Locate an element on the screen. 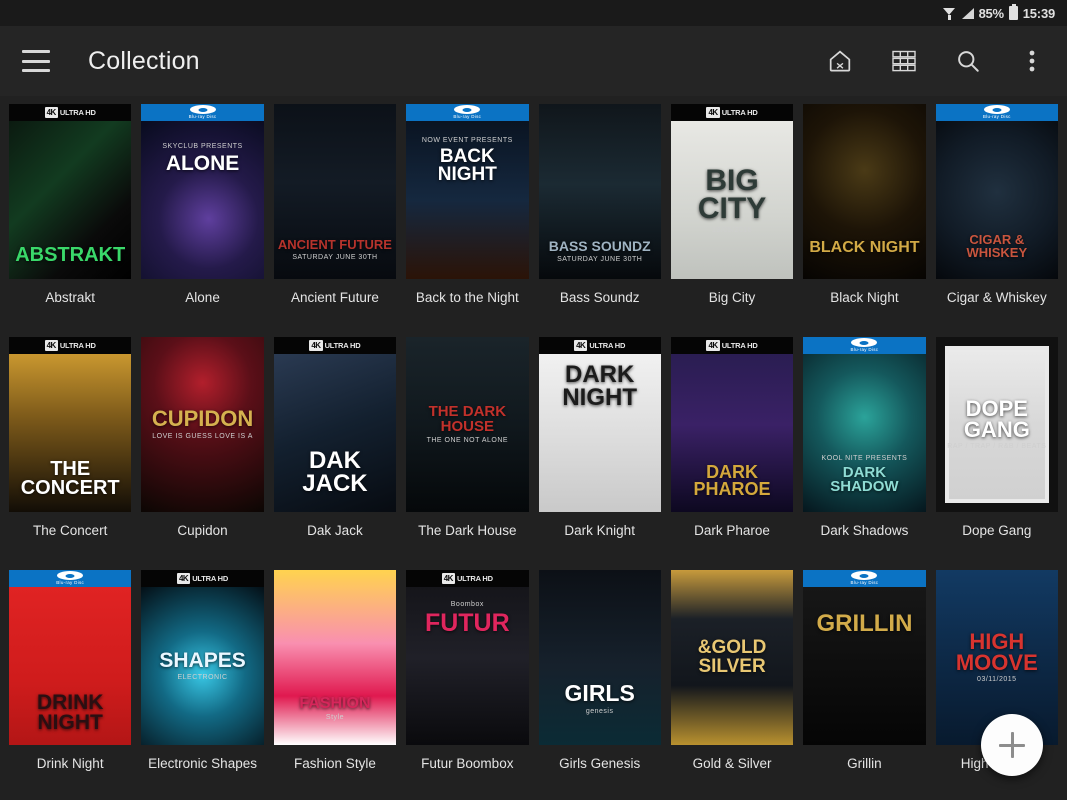  cover-art: DOPE GANG RAP / TRAP / R&B / BEATS is located at coordinates (996, 424).